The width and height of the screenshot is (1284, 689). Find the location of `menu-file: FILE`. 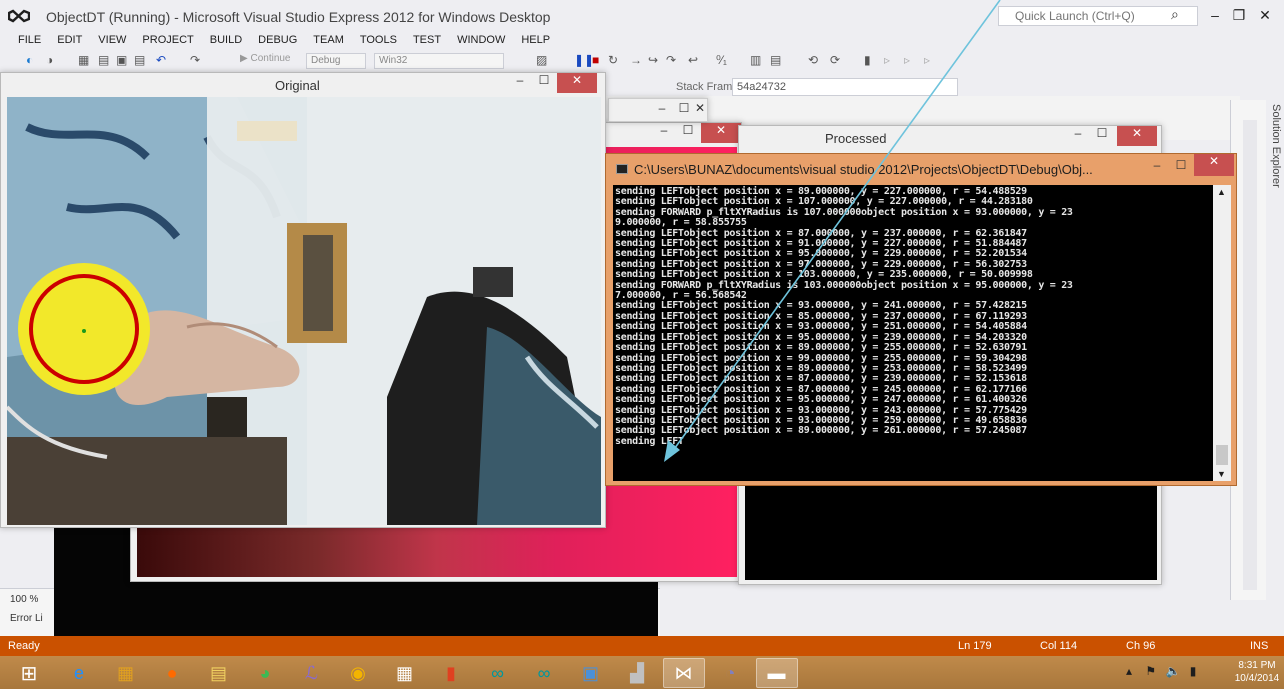

menu-file: FILE is located at coordinates (29, 40).